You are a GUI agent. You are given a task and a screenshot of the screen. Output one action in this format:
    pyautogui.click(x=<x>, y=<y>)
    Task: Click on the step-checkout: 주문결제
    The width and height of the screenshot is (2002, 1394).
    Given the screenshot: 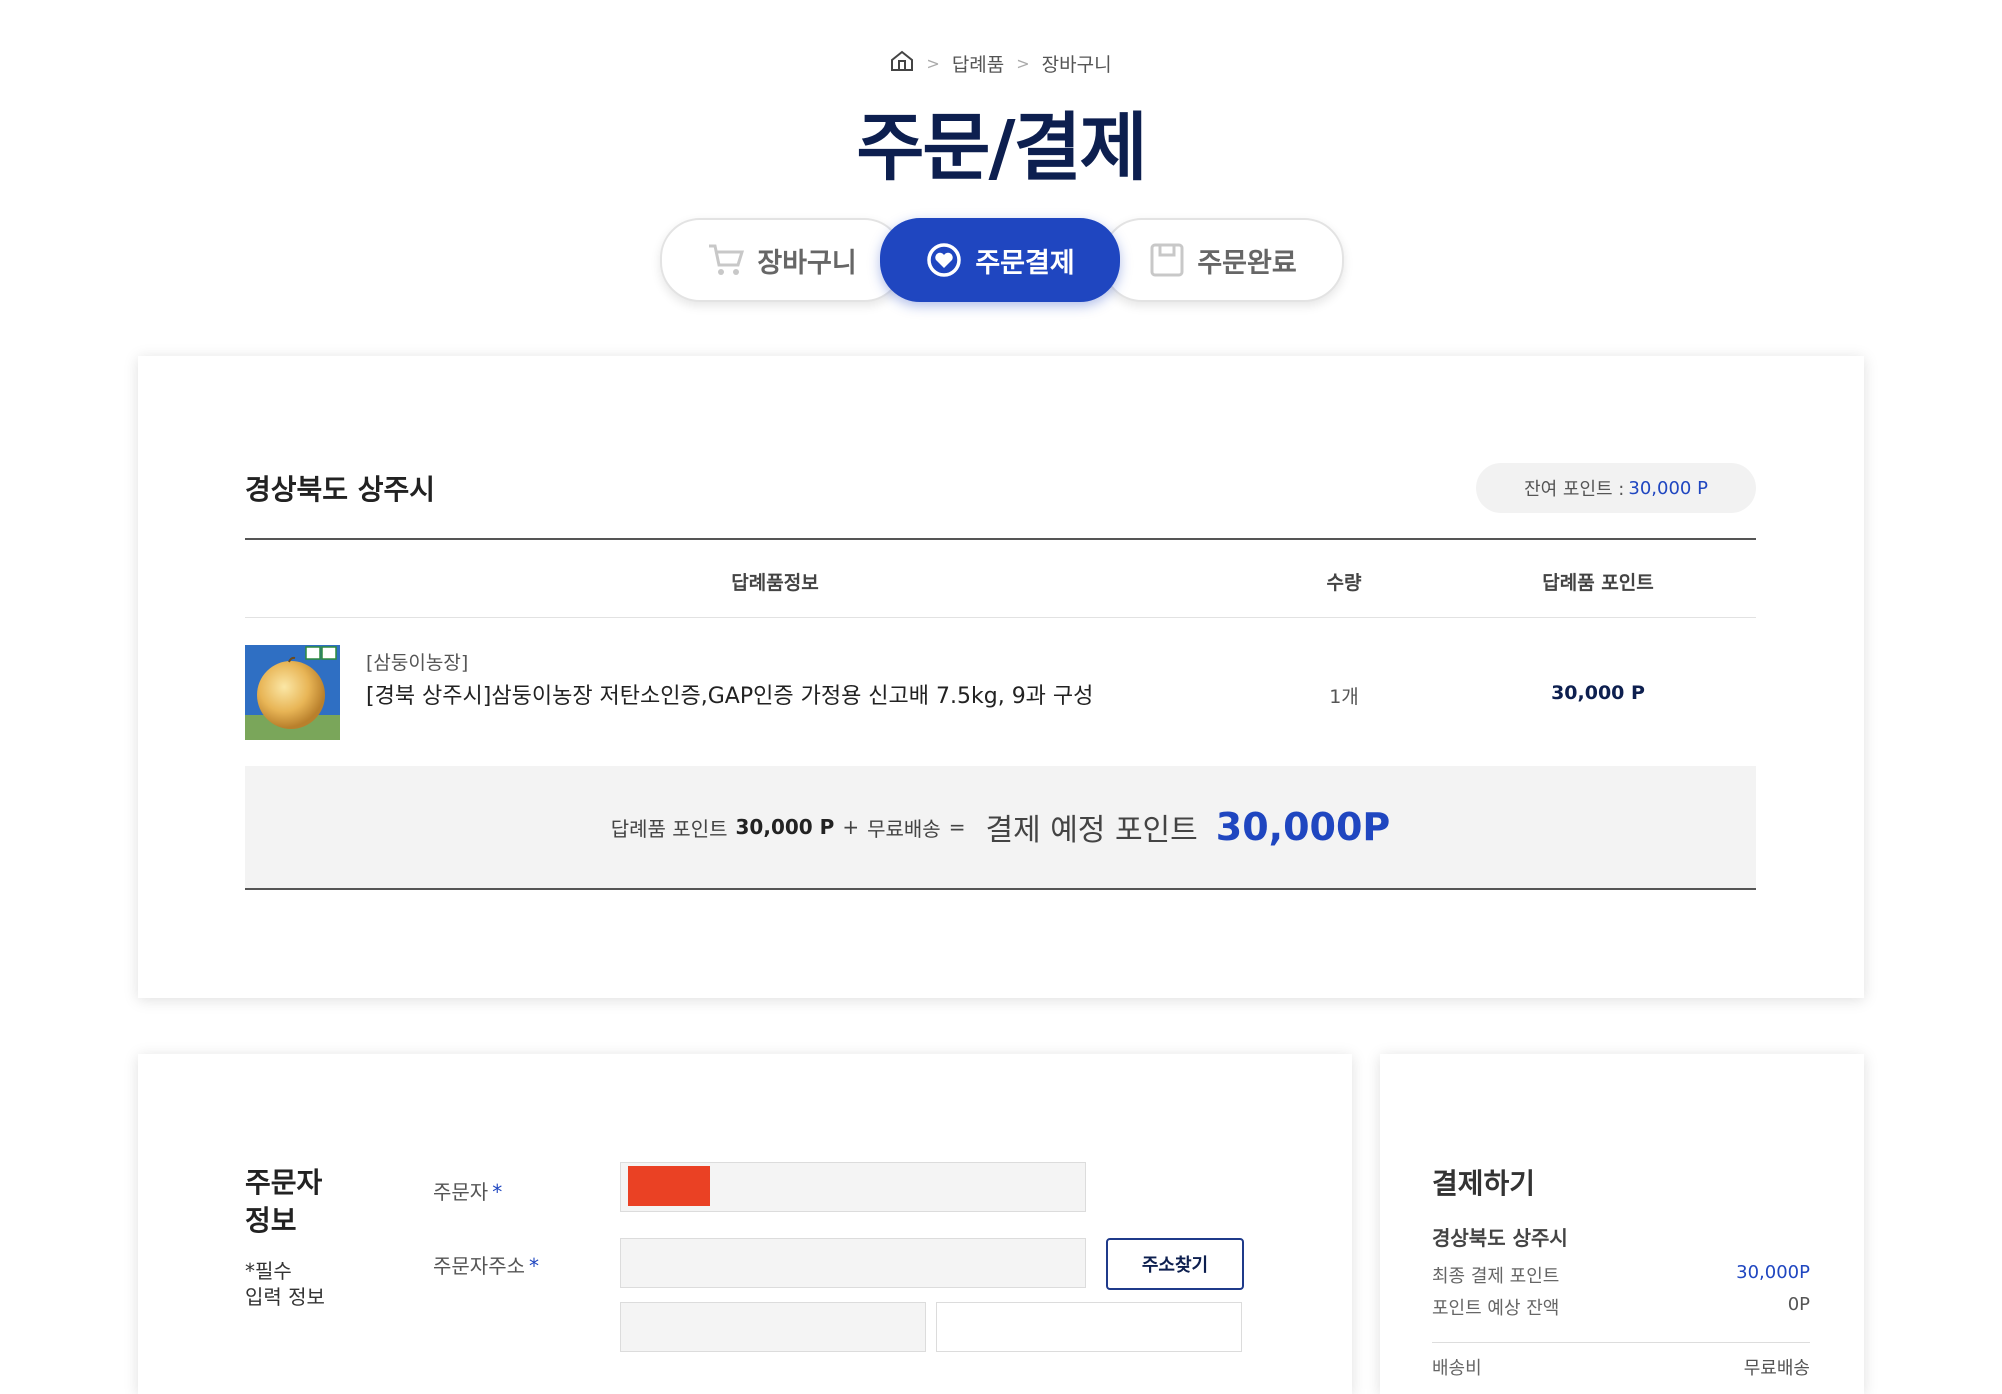 What is the action you would take?
    pyautogui.click(x=1000, y=260)
    